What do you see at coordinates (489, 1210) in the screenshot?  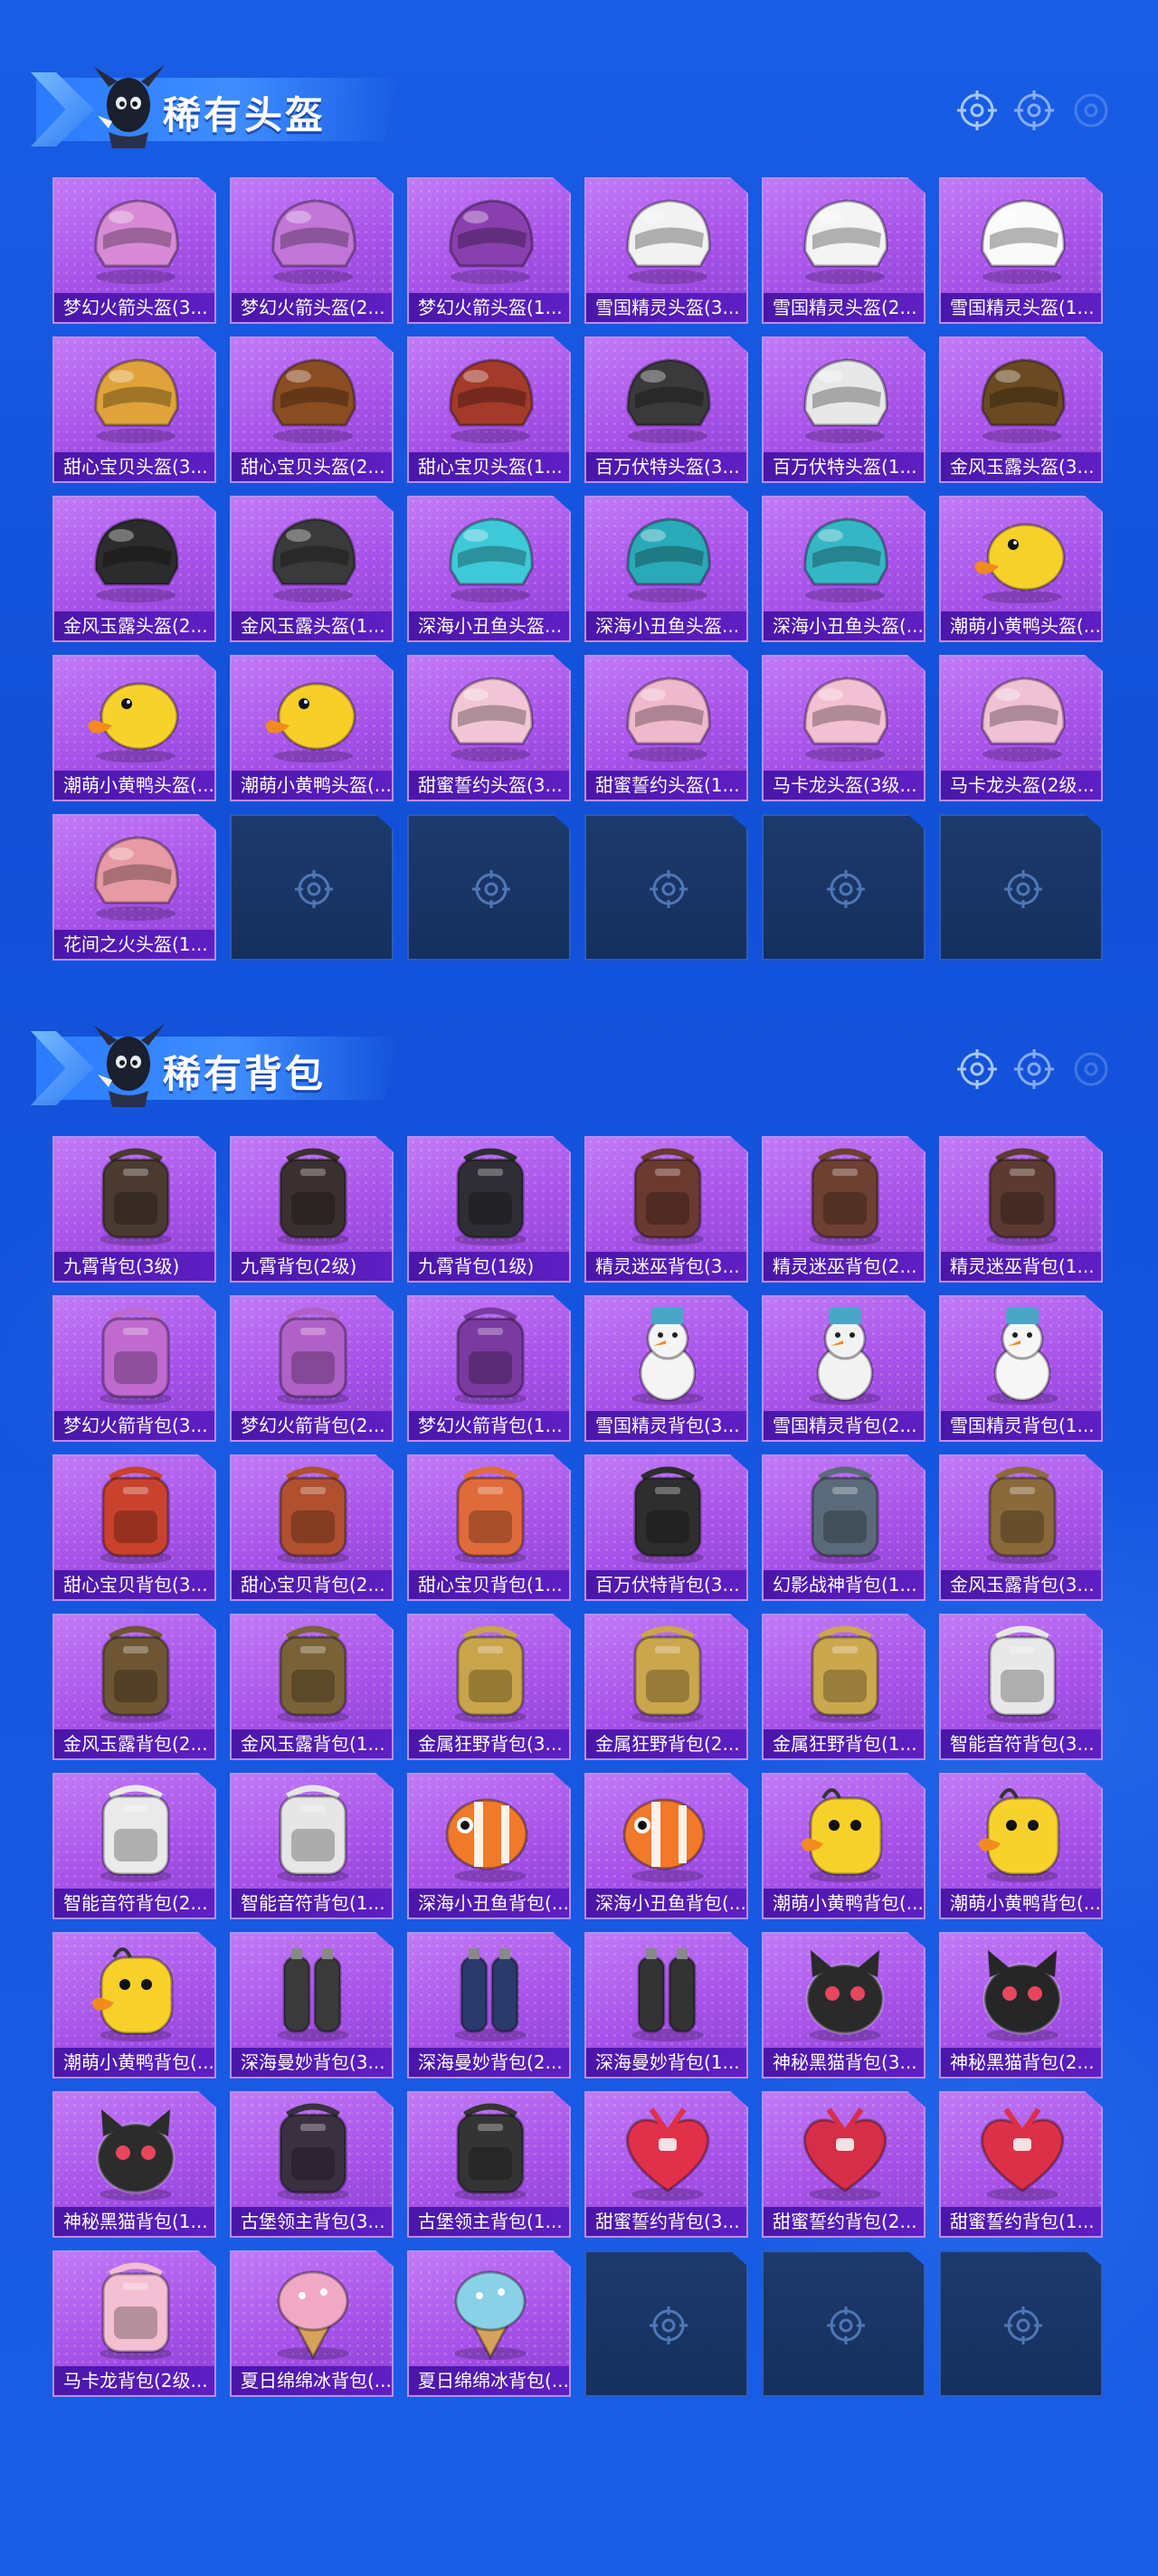 I see `item-card: 九霄背包(1级)` at bounding box center [489, 1210].